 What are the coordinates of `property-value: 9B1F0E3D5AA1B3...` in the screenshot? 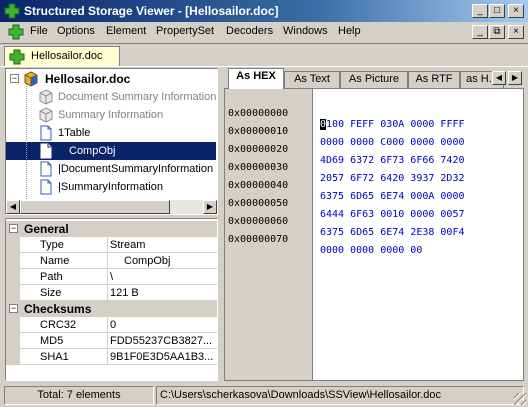 It's located at (162, 357).